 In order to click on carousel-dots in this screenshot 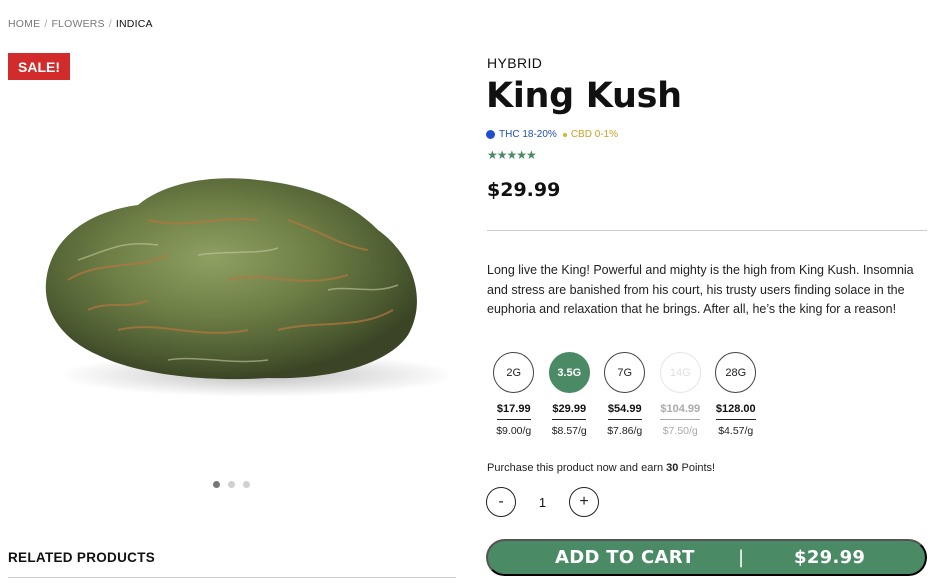, I will do `click(231, 484)`.